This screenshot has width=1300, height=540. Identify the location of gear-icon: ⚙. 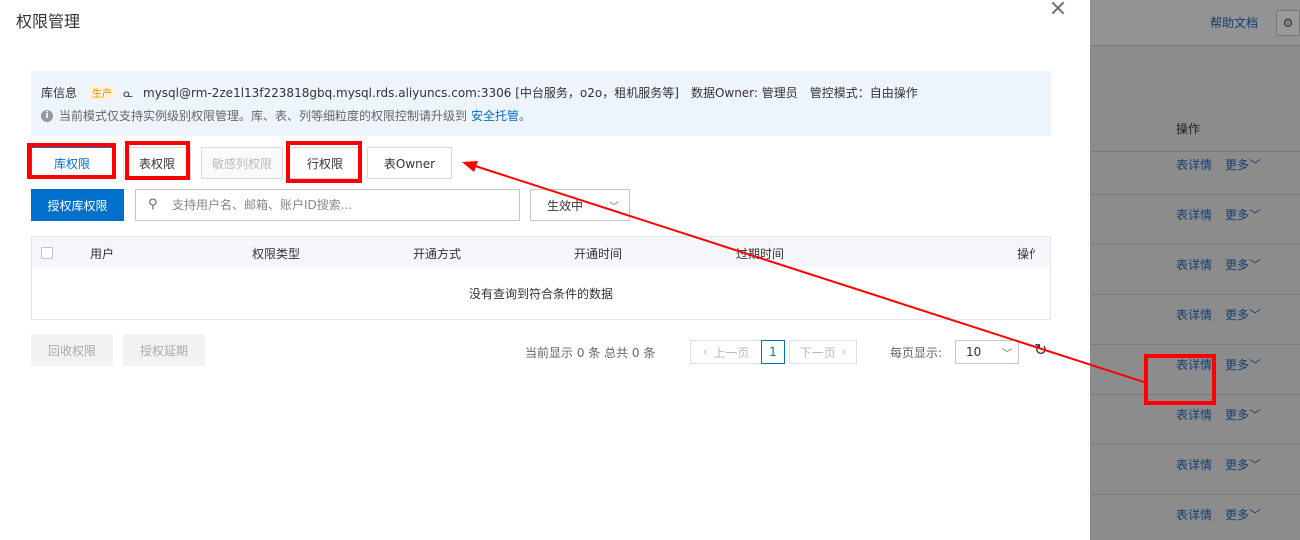
(1288, 23).